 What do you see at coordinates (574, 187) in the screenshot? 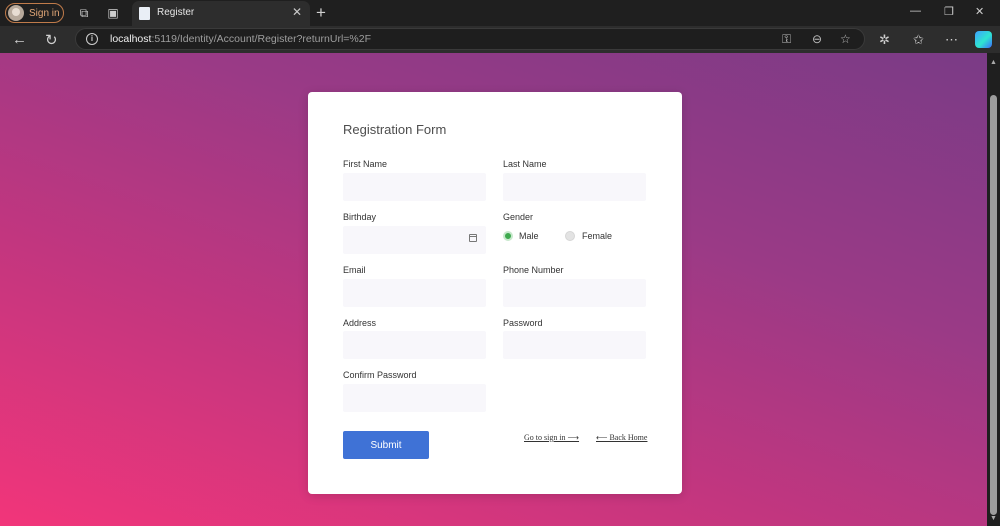
I see `last-name-field` at bounding box center [574, 187].